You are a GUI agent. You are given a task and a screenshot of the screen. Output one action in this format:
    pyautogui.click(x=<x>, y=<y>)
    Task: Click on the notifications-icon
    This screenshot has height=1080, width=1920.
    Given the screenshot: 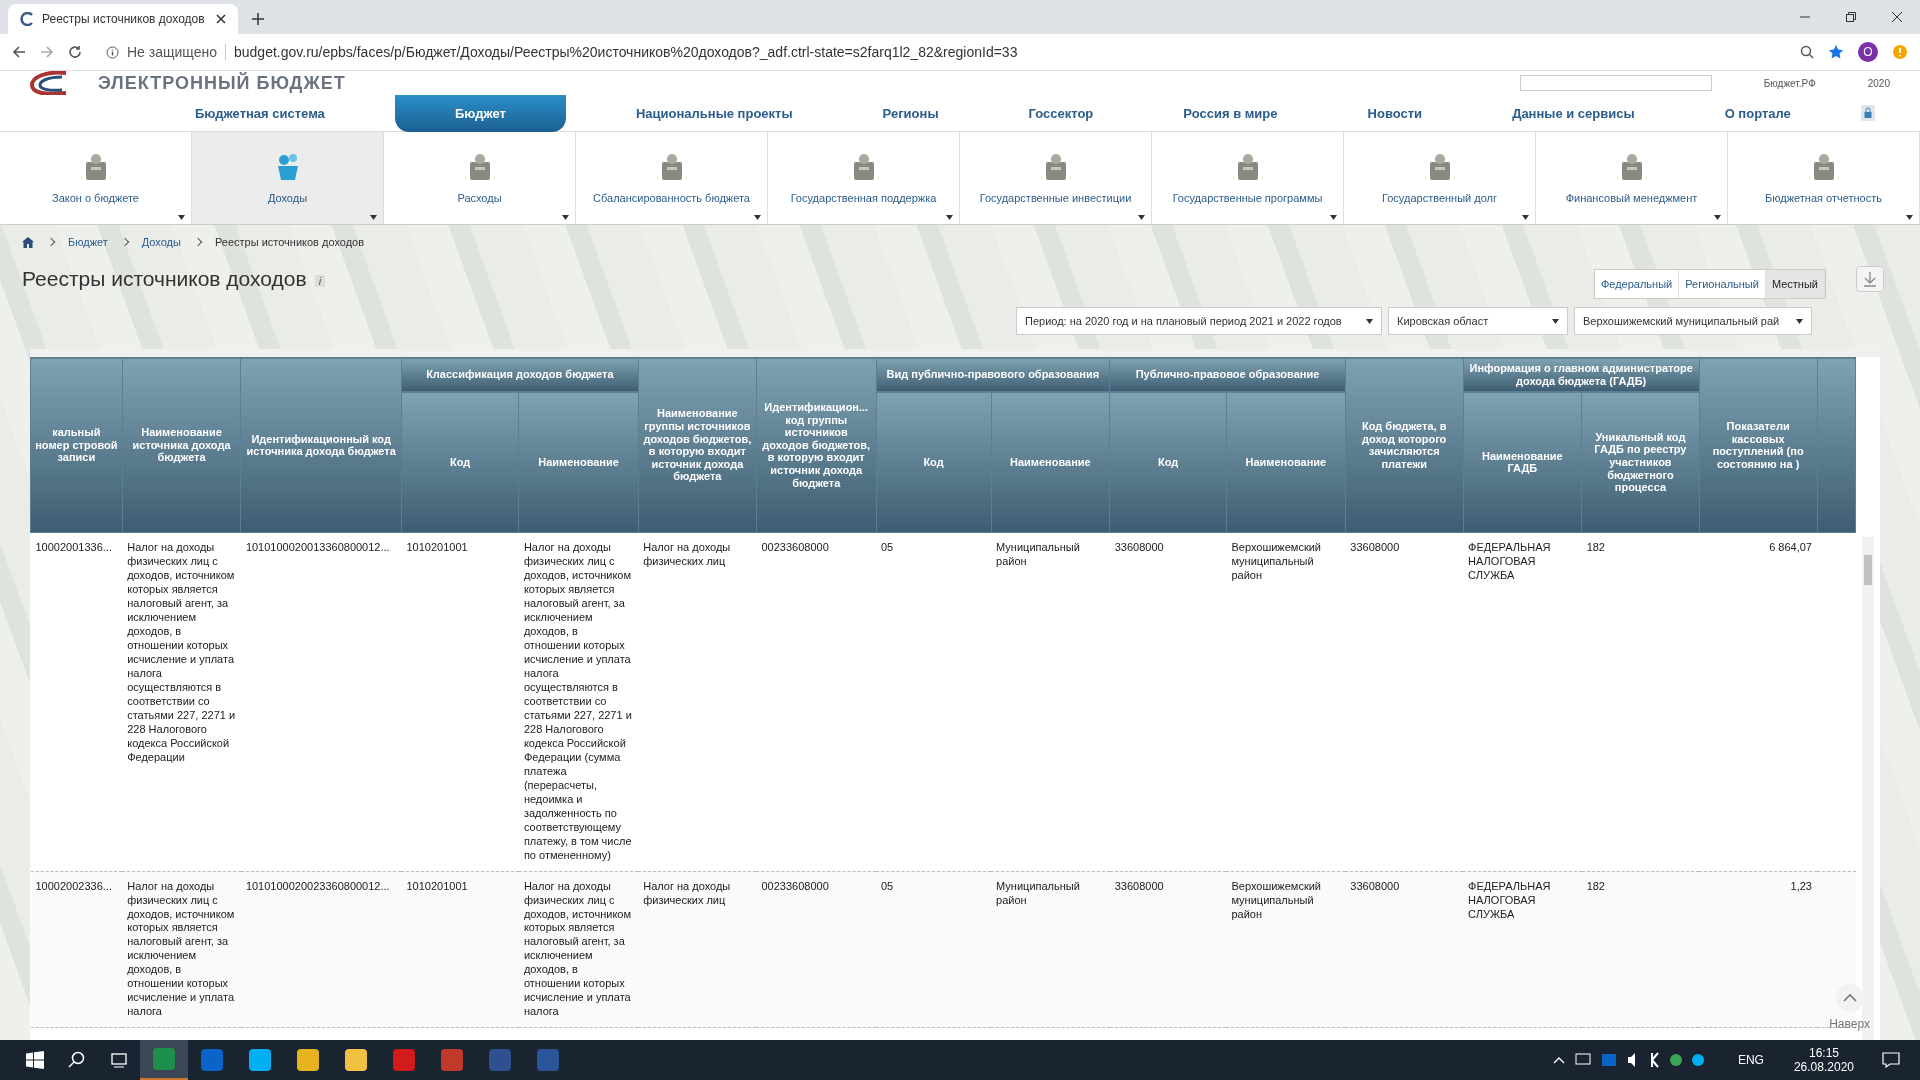 What is the action you would take?
    pyautogui.click(x=1891, y=1060)
    